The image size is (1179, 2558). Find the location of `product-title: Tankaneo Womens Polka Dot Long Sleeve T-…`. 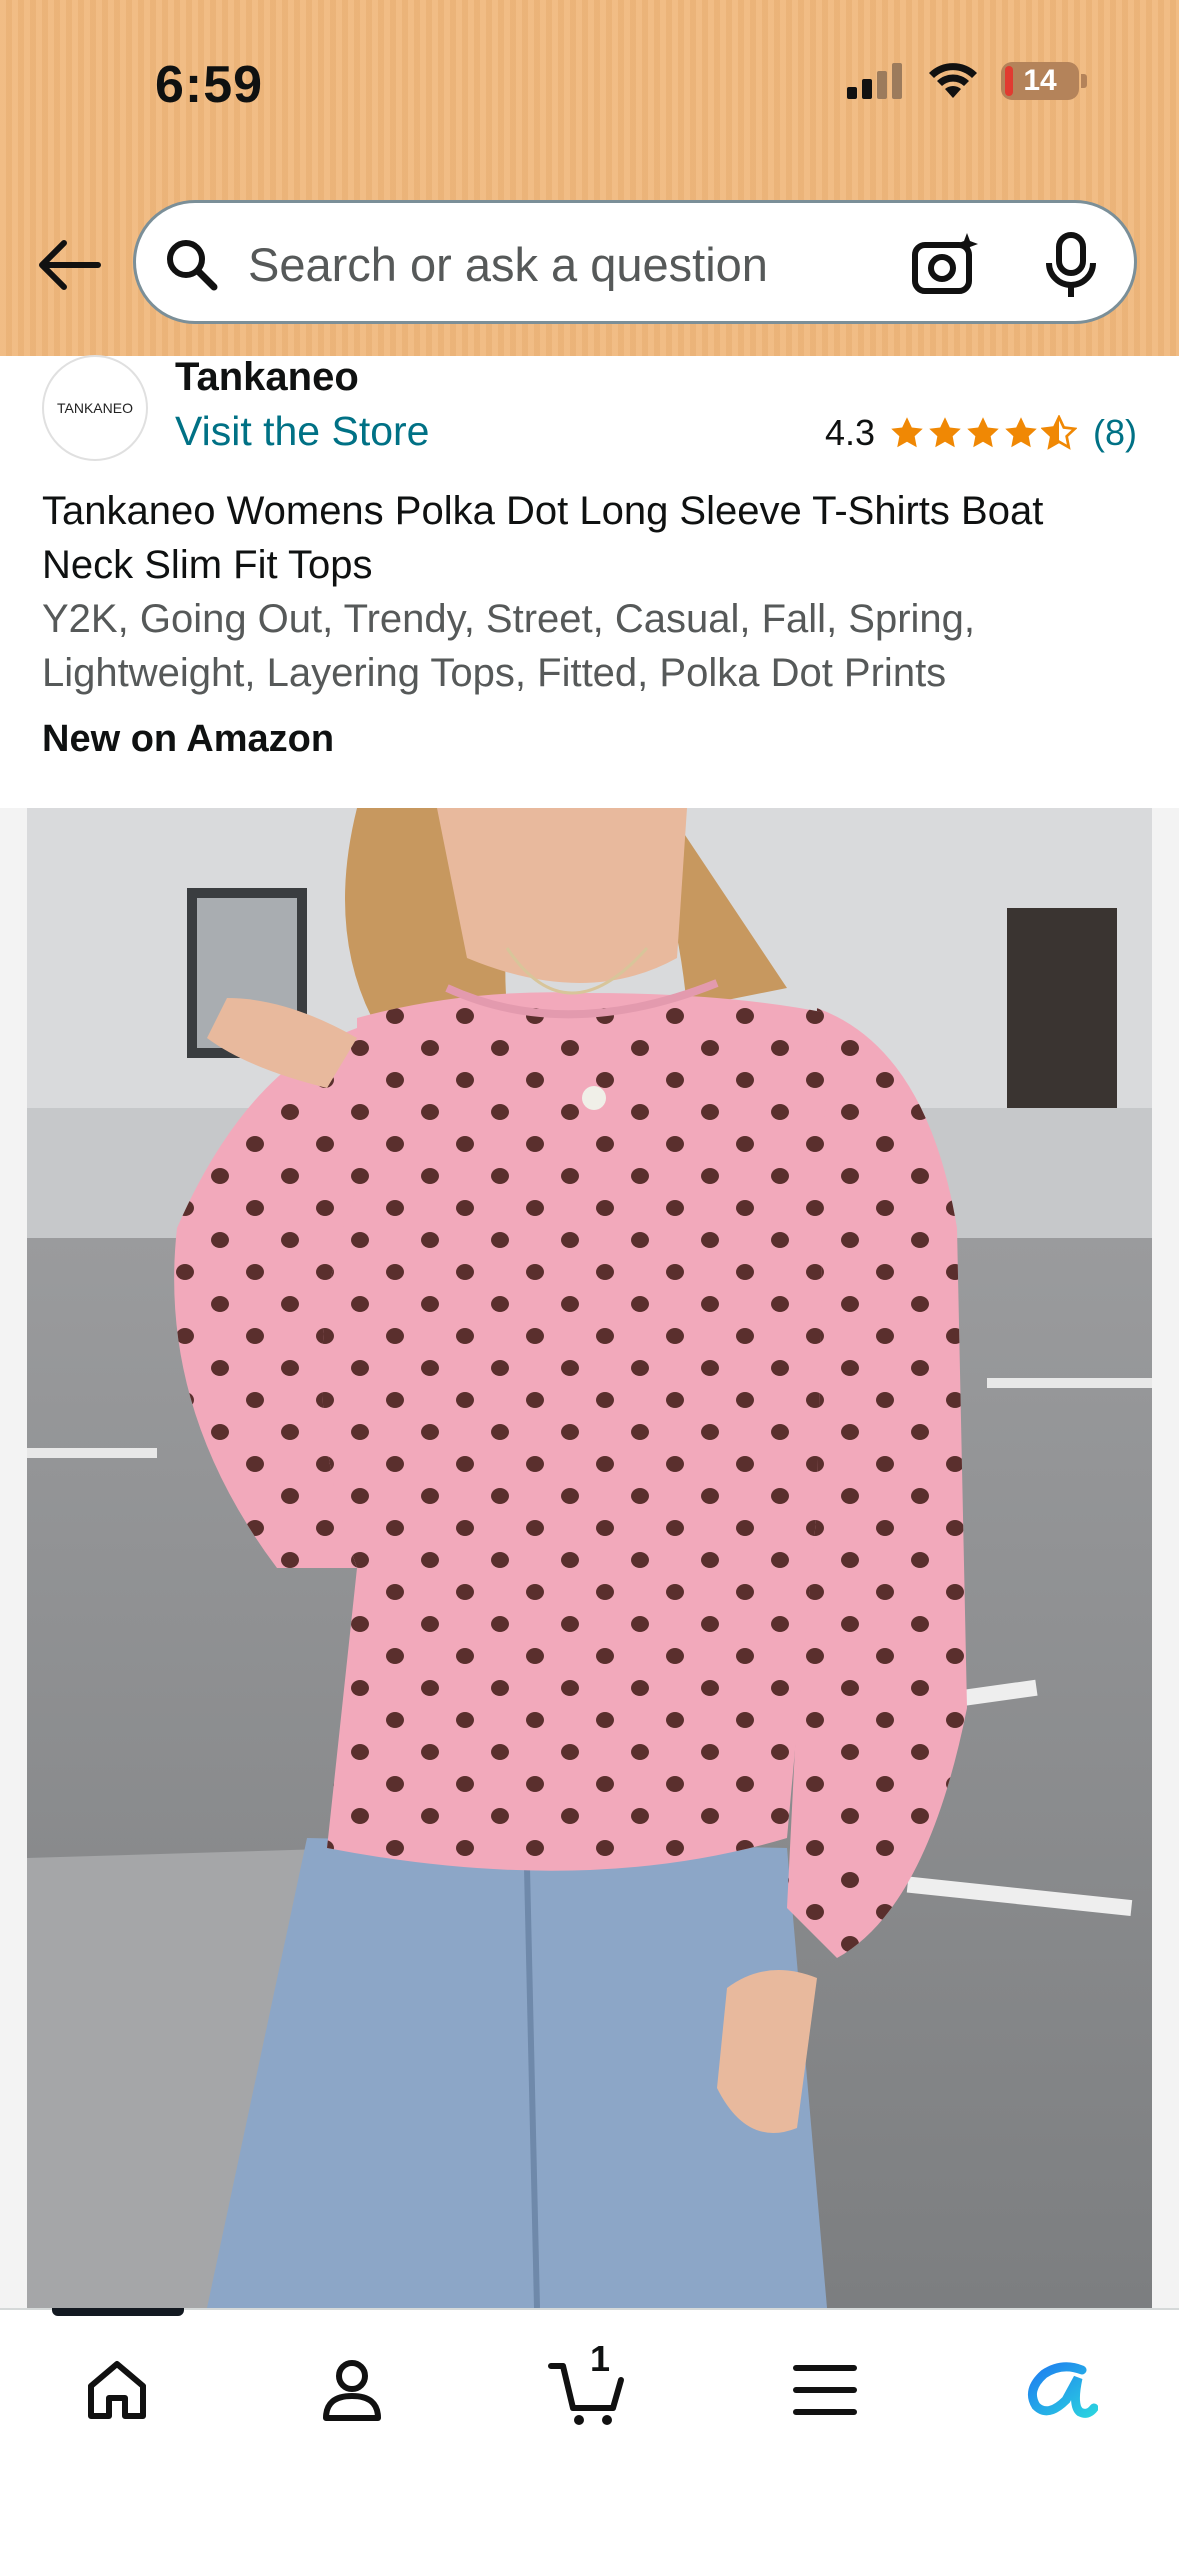

product-title: Tankaneo Womens Polka Dot Long Sleeve T-… is located at coordinates (592, 538).